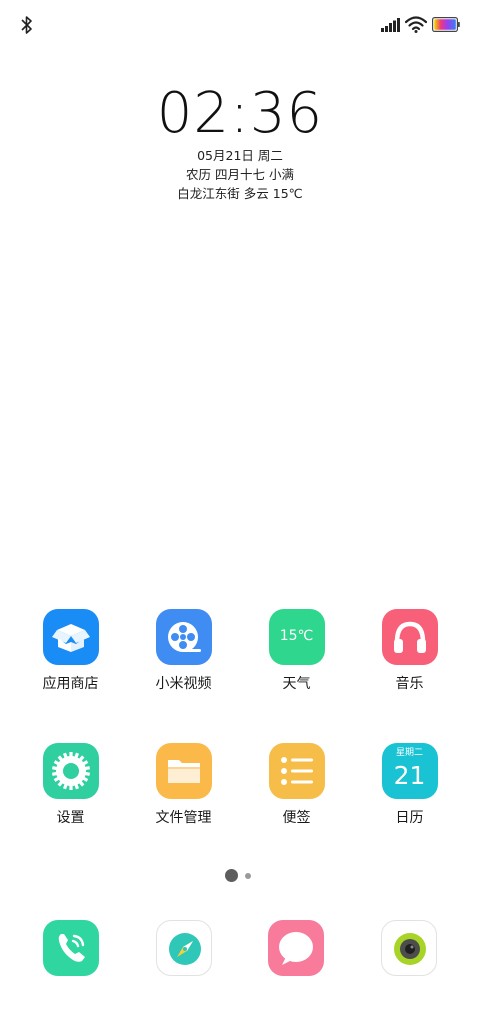 The height and width of the screenshot is (1013, 480). Describe the element at coordinates (240, 193) in the screenshot. I see `weather-summary: 白龙江东街 多云 15℃` at that location.